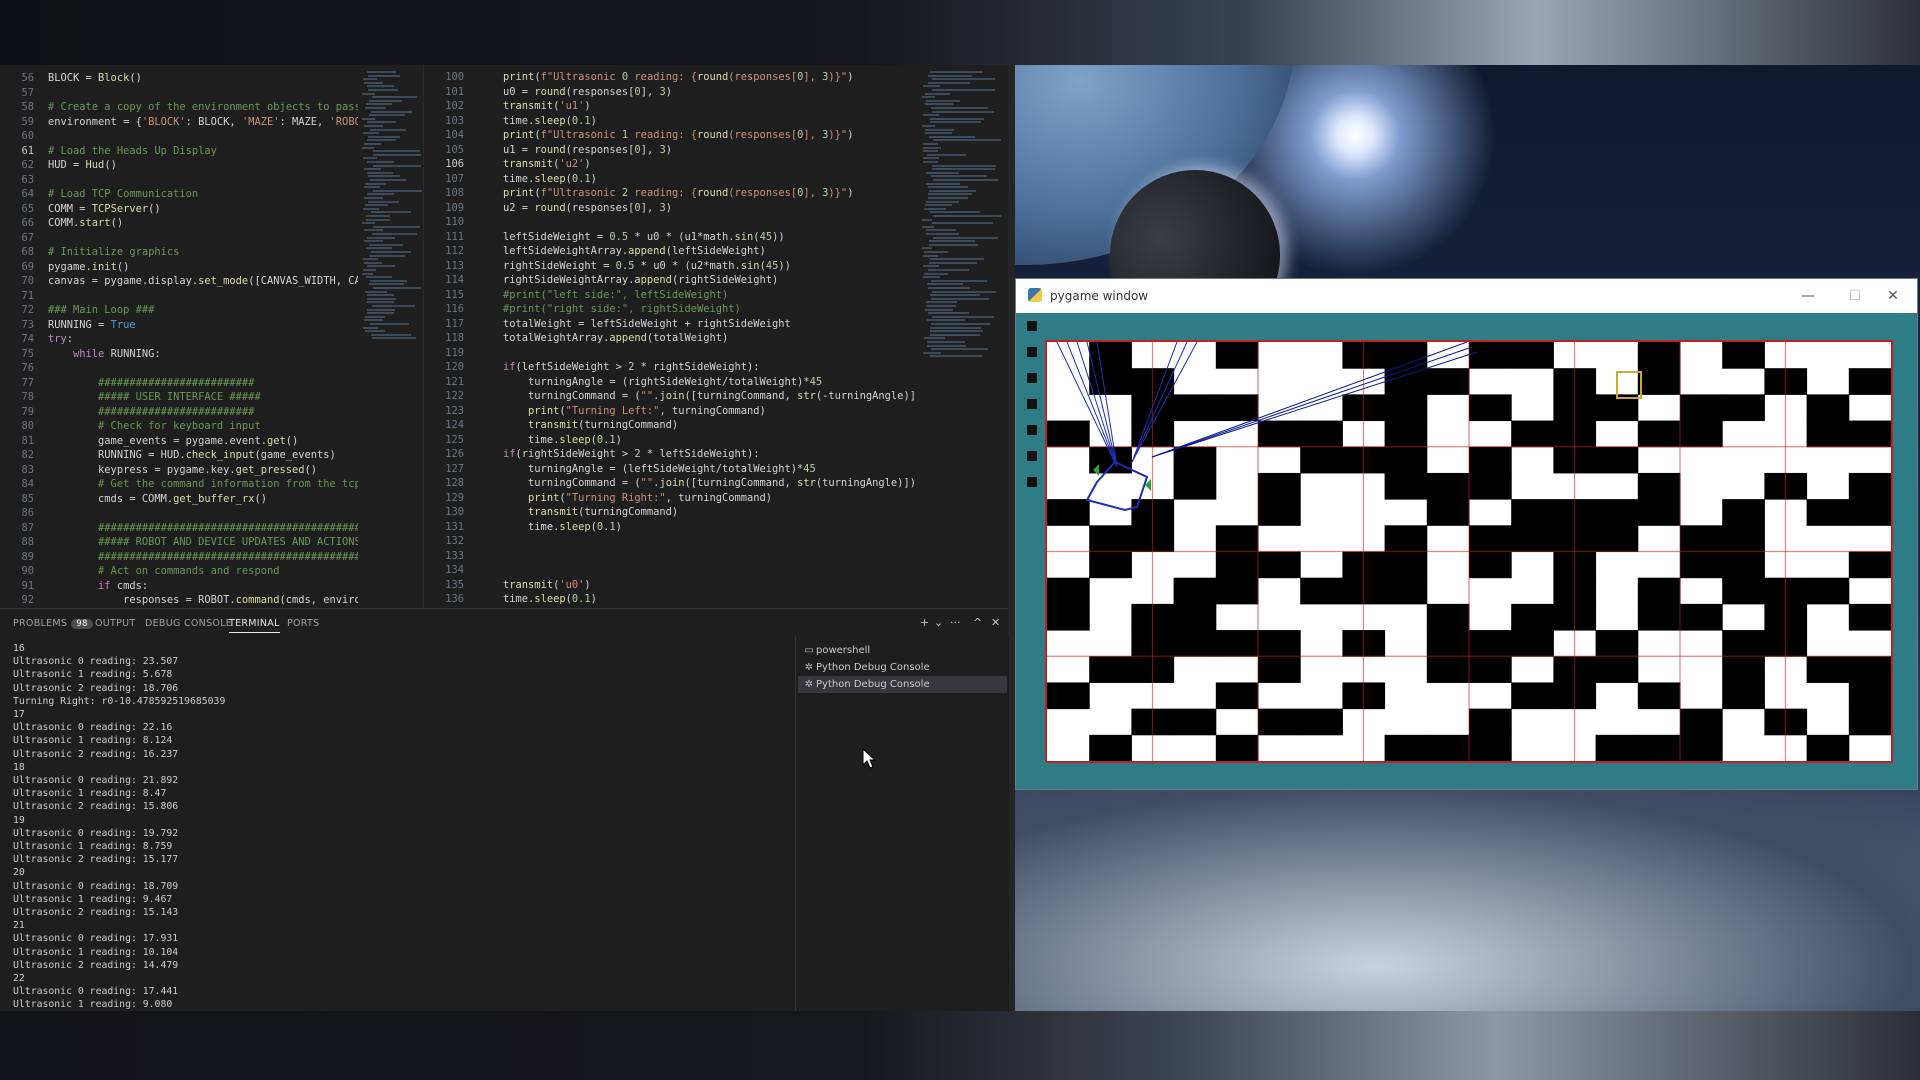 Image resolution: width=1920 pixels, height=1080 pixels. Describe the element at coordinates (454, 541) in the screenshot. I see `code-line: 132` at that location.